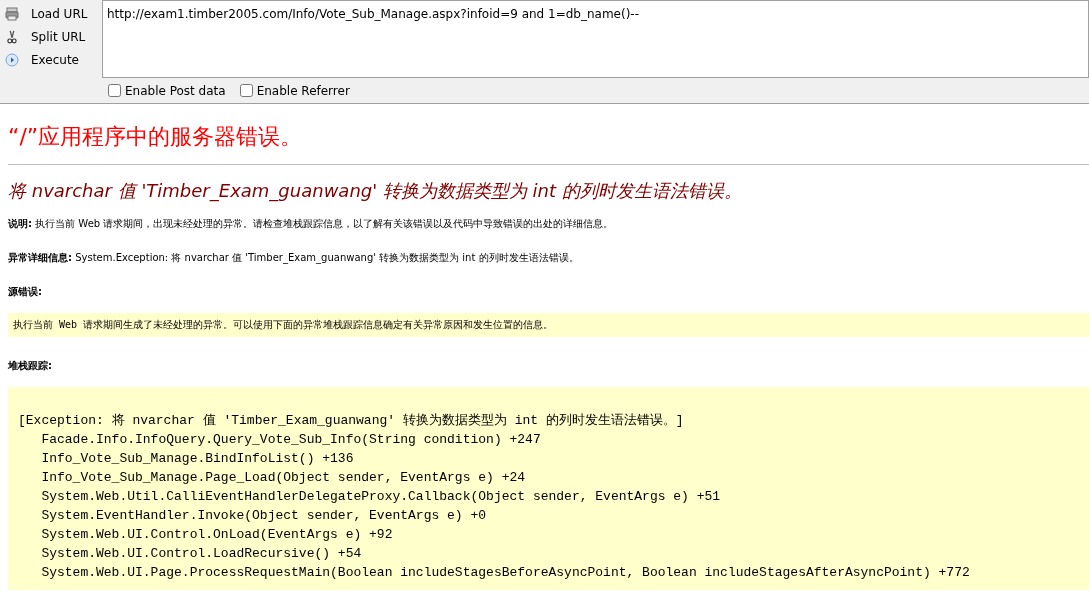 The image size is (1089, 605). I want to click on toolbar-button: Load URL, so click(59, 14).